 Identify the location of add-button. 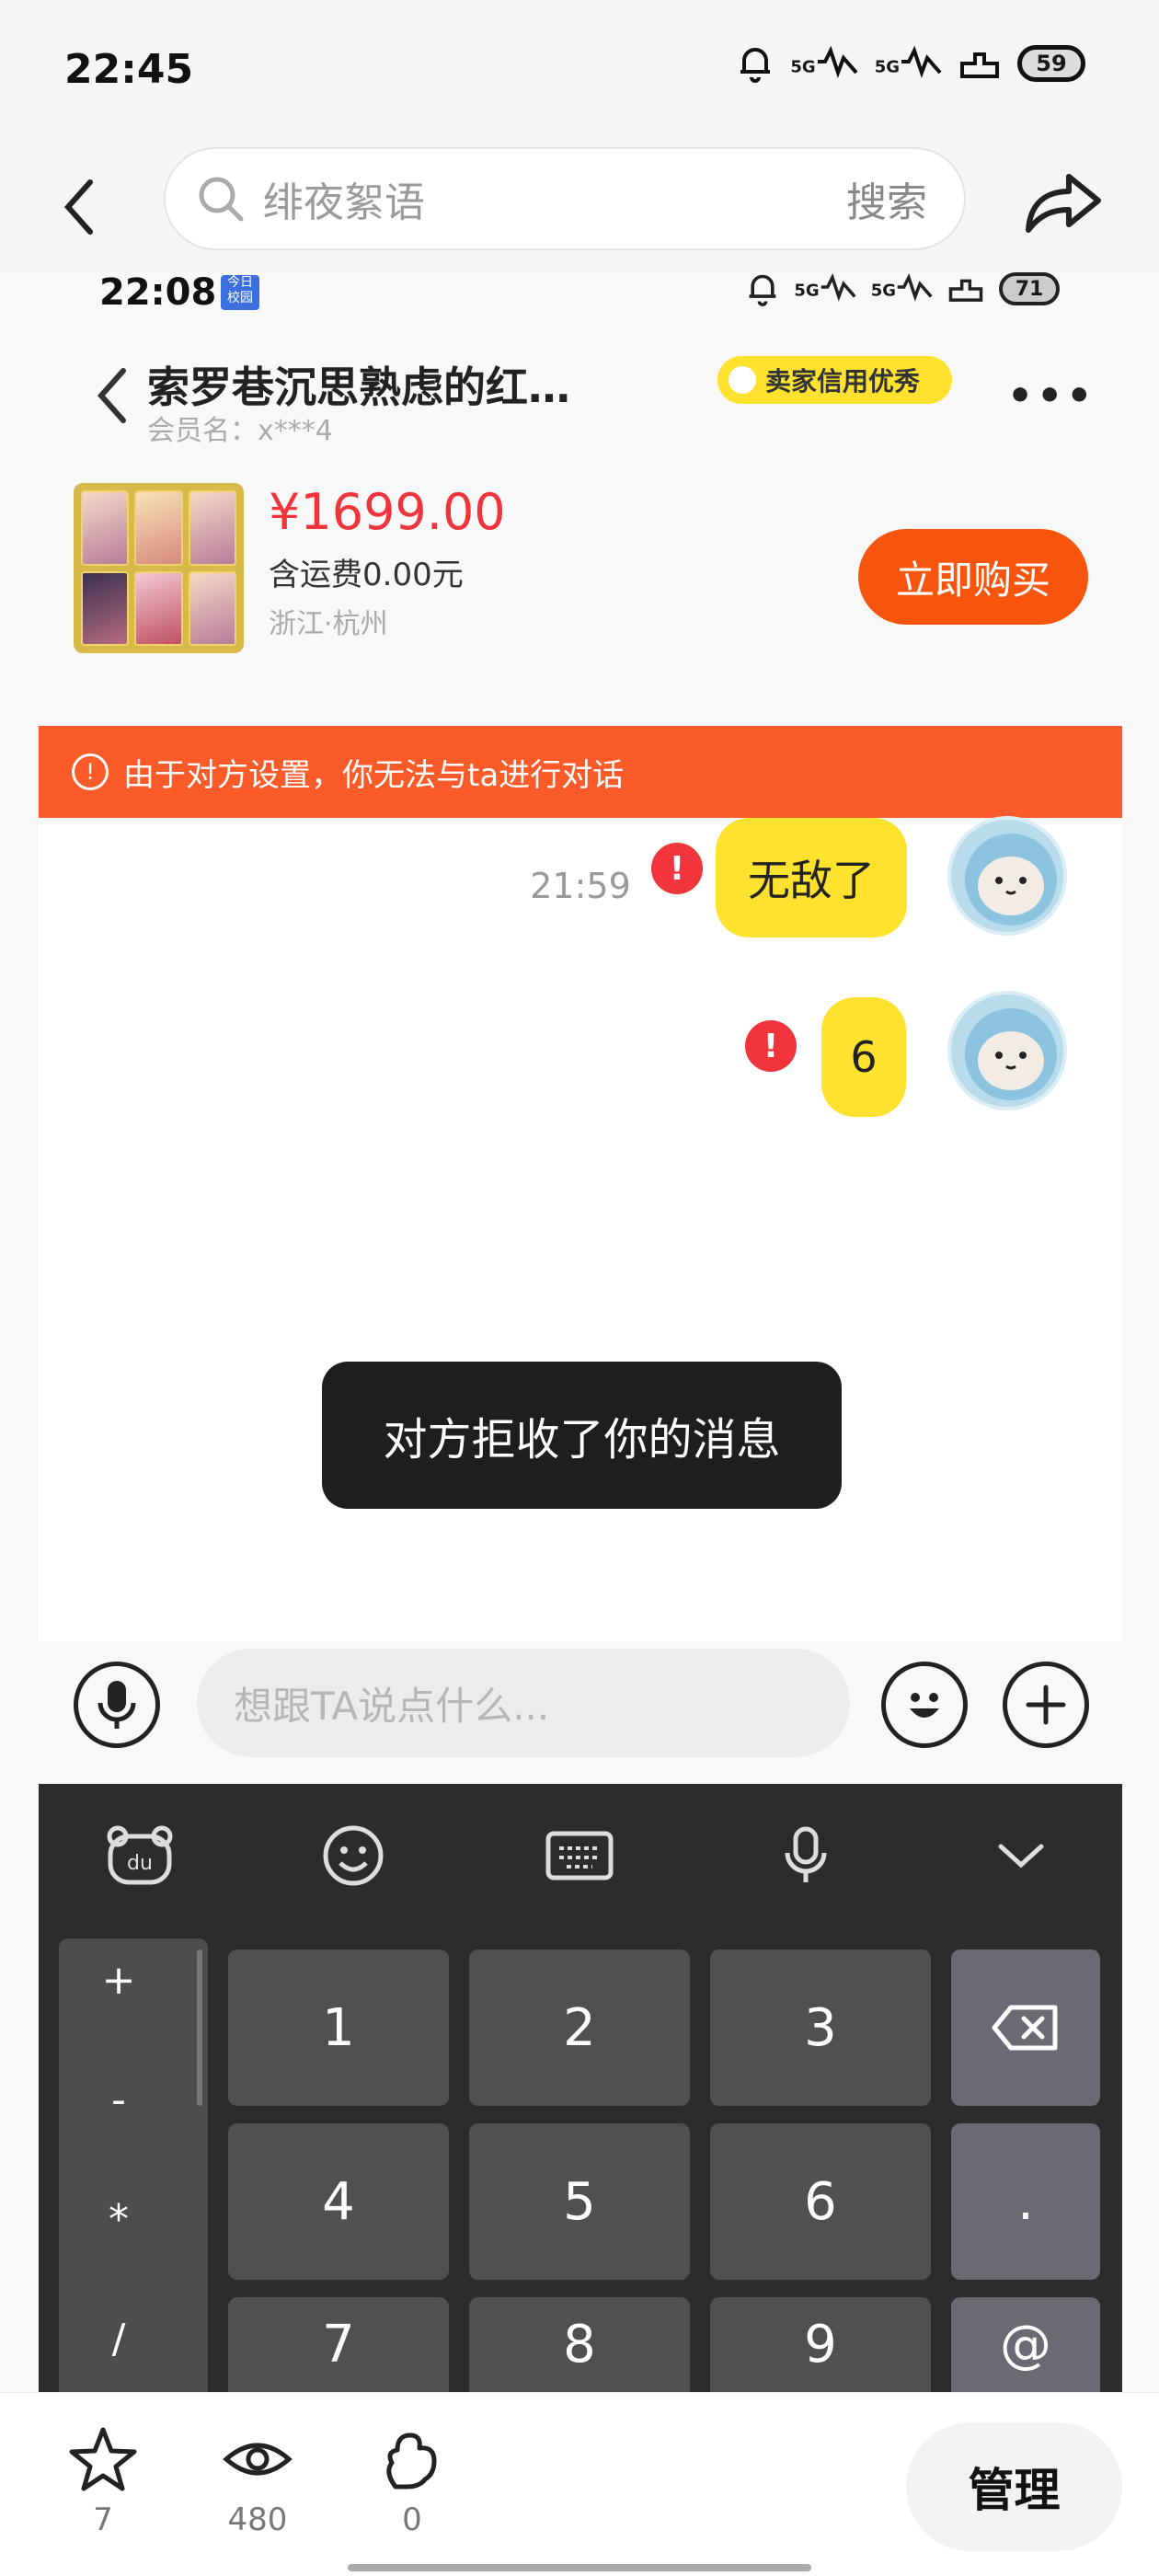
(1046, 1705).